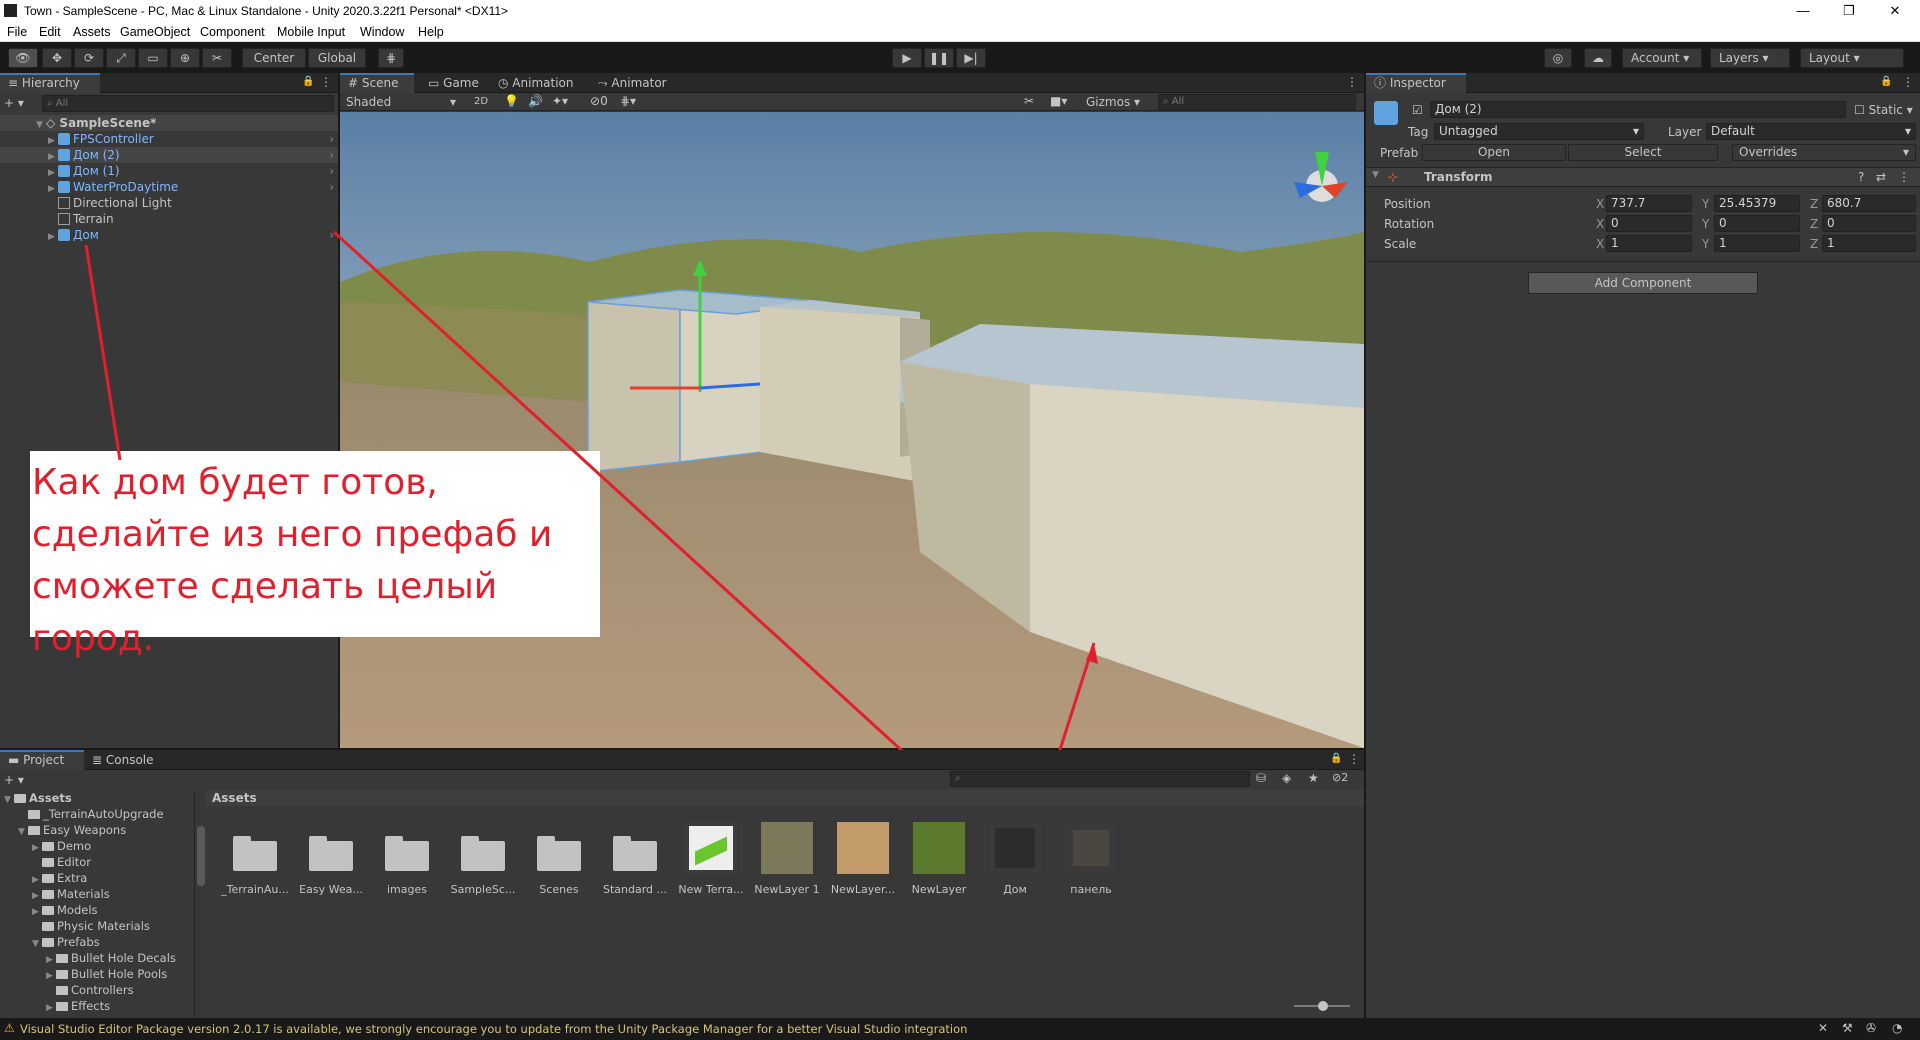 The image size is (1920, 1040). I want to click on hierarchy-item: ▶ Дом (2) ›, so click(169, 155).